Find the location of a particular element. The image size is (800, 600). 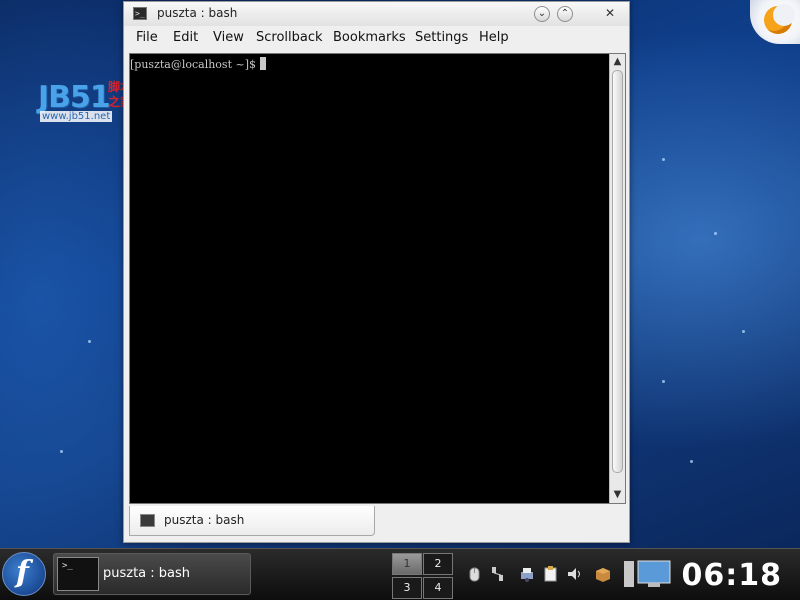

clipboard-icon is located at coordinates (551, 574).